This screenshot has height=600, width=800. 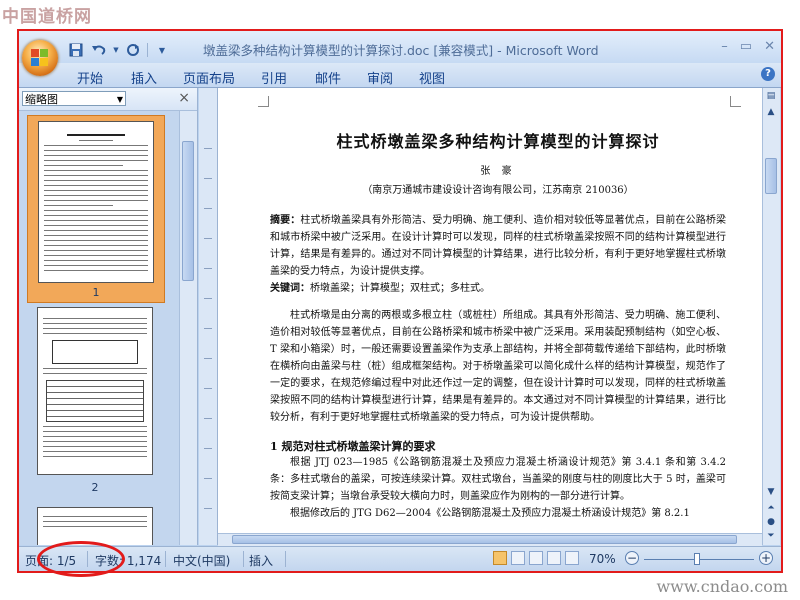 What do you see at coordinates (81, 559) in the screenshot?
I see `annotation-ellipse` at bounding box center [81, 559].